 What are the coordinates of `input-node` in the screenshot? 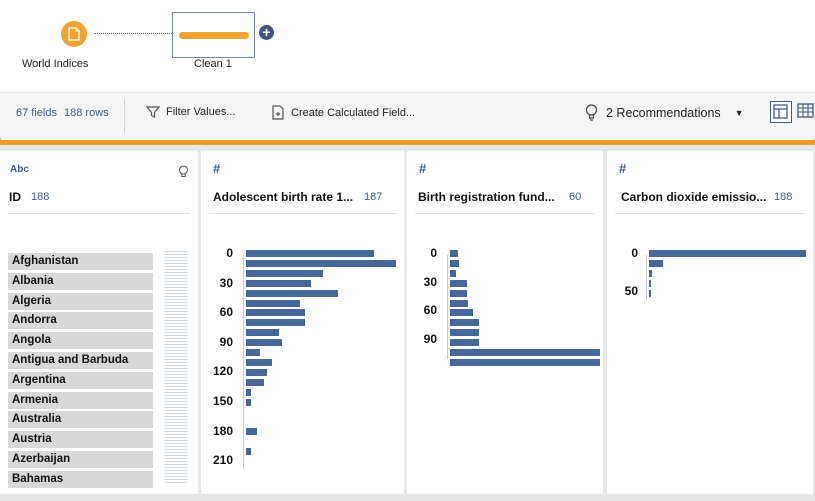 It's located at (74, 34).